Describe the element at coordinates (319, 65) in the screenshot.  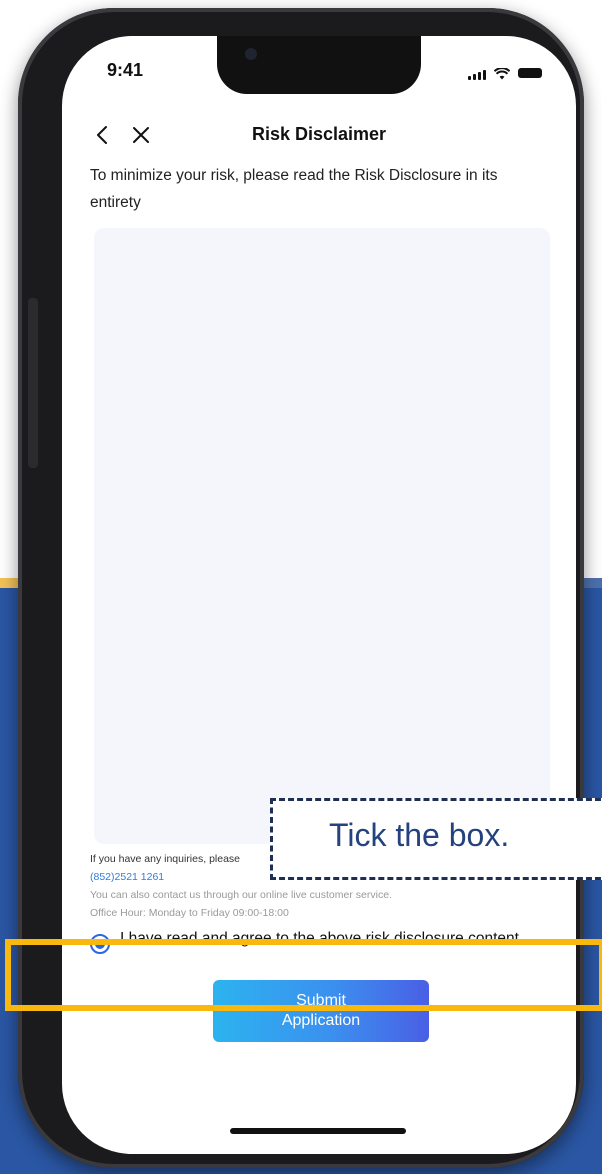
I see `phone-notch` at that location.